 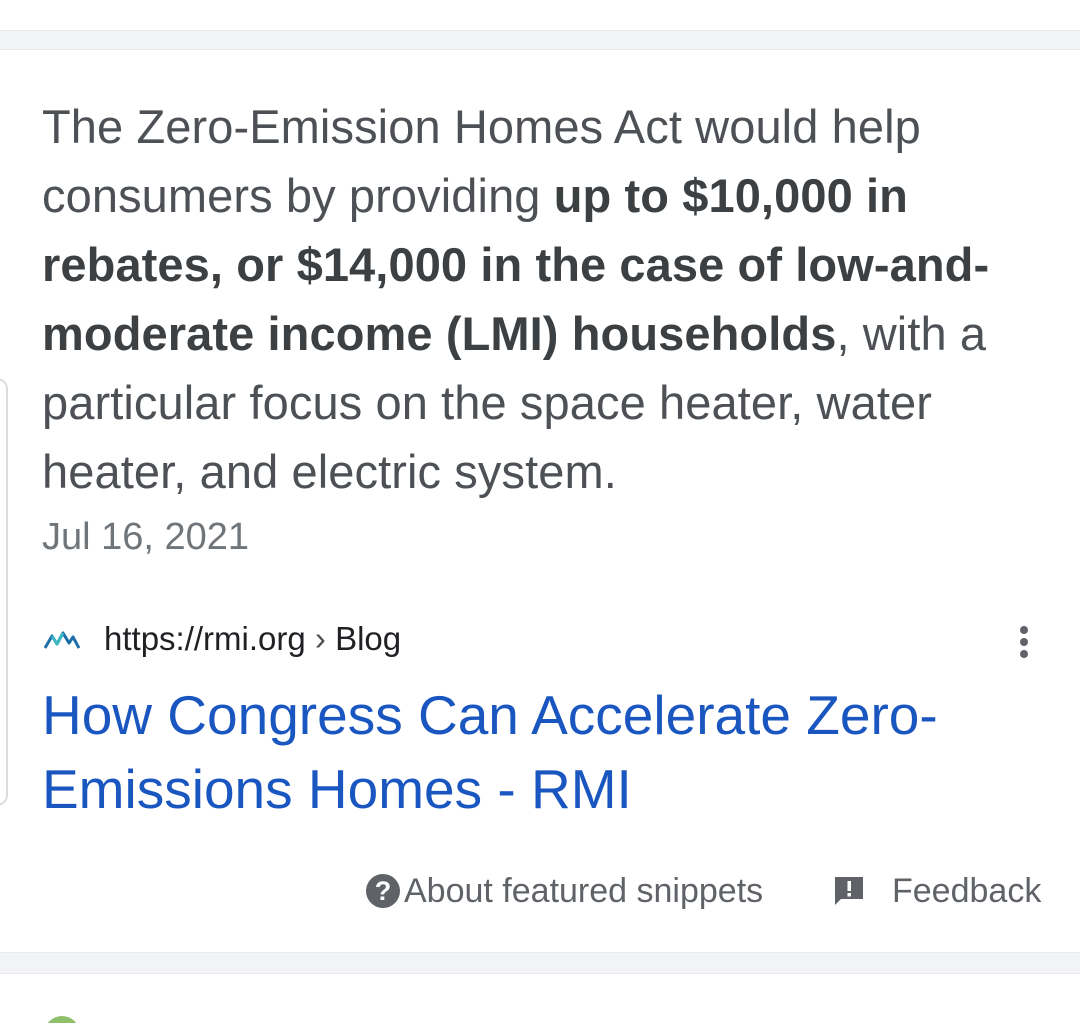 I want to click on feedback-label: Feedback, so click(x=967, y=890).